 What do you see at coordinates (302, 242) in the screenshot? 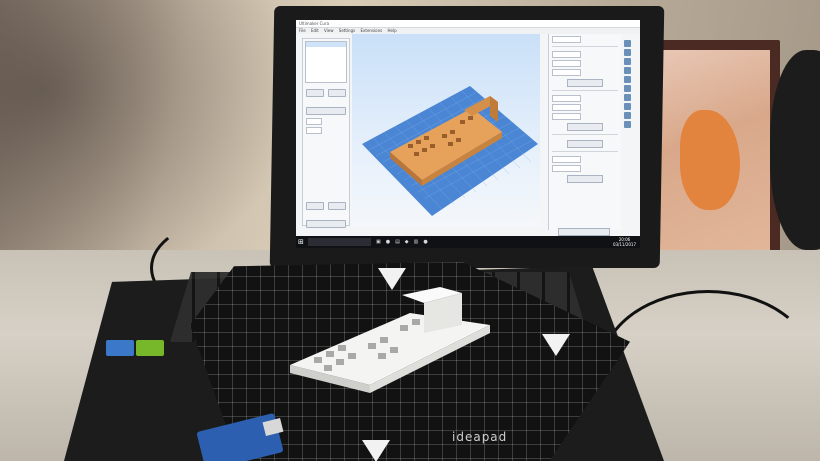
I see `windows-start-icon: ⊞` at bounding box center [302, 242].